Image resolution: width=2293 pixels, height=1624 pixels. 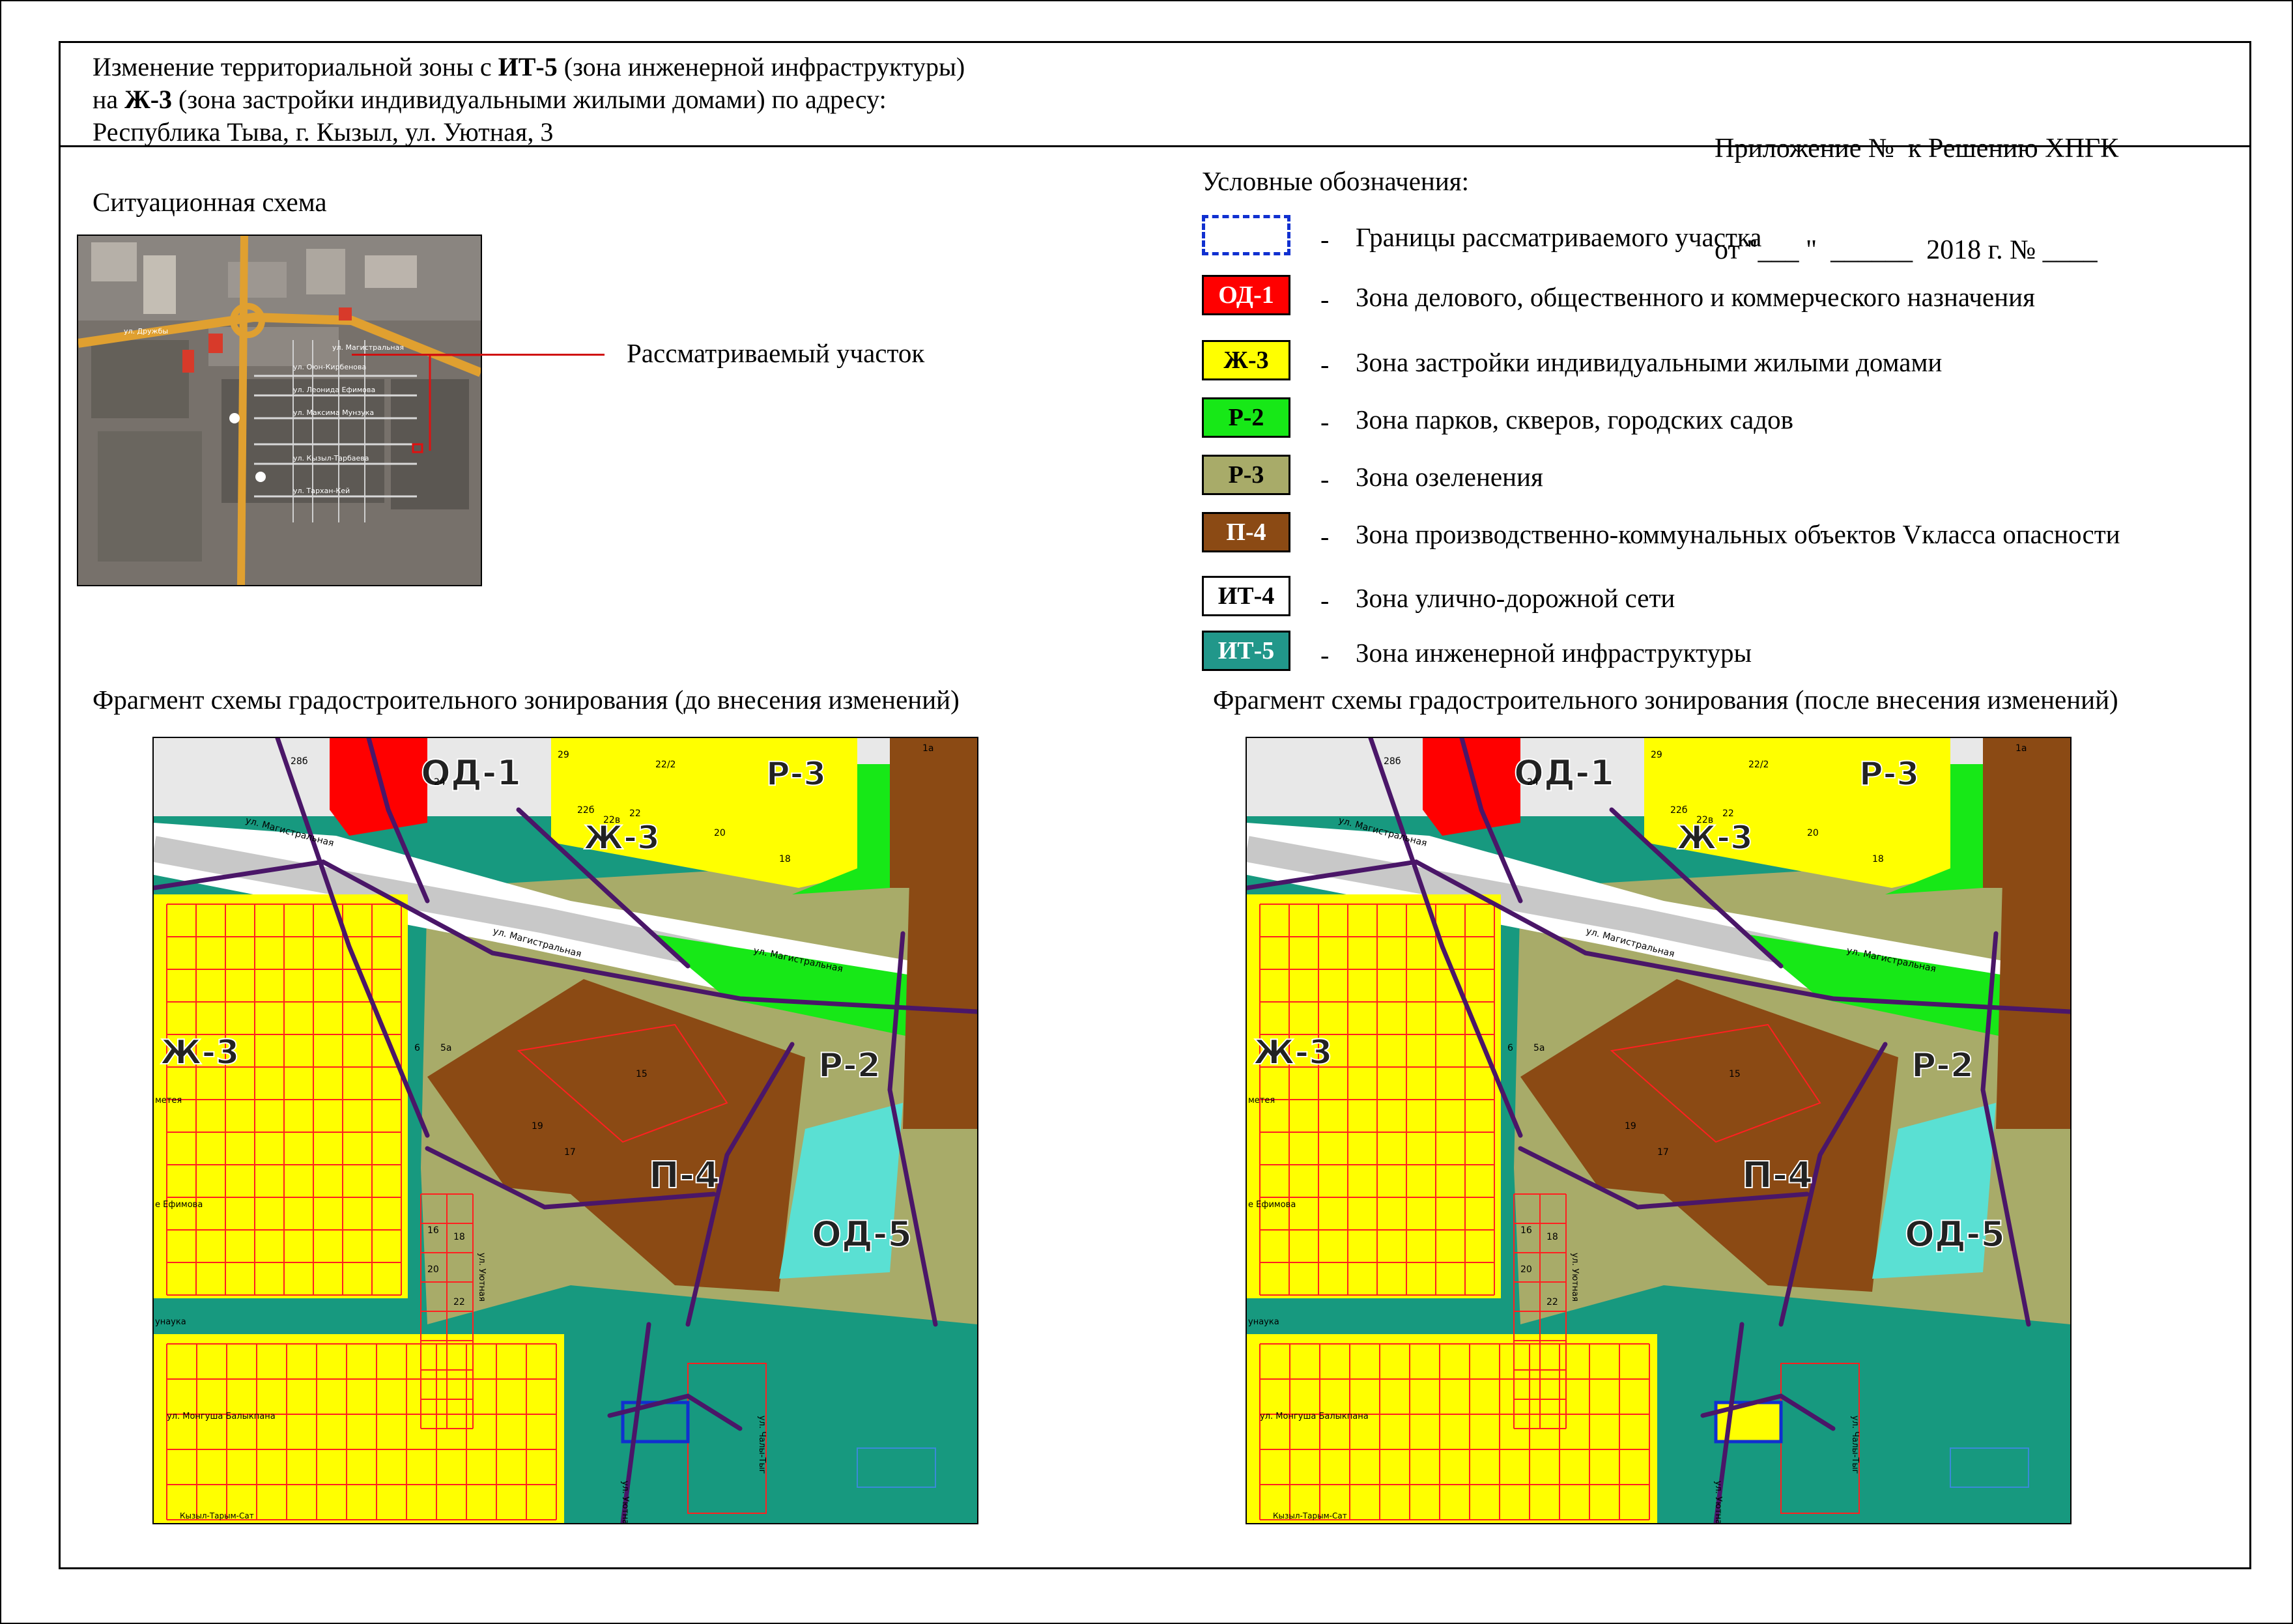 I want to click on parcel-number: 5а, so click(x=1539, y=1048).